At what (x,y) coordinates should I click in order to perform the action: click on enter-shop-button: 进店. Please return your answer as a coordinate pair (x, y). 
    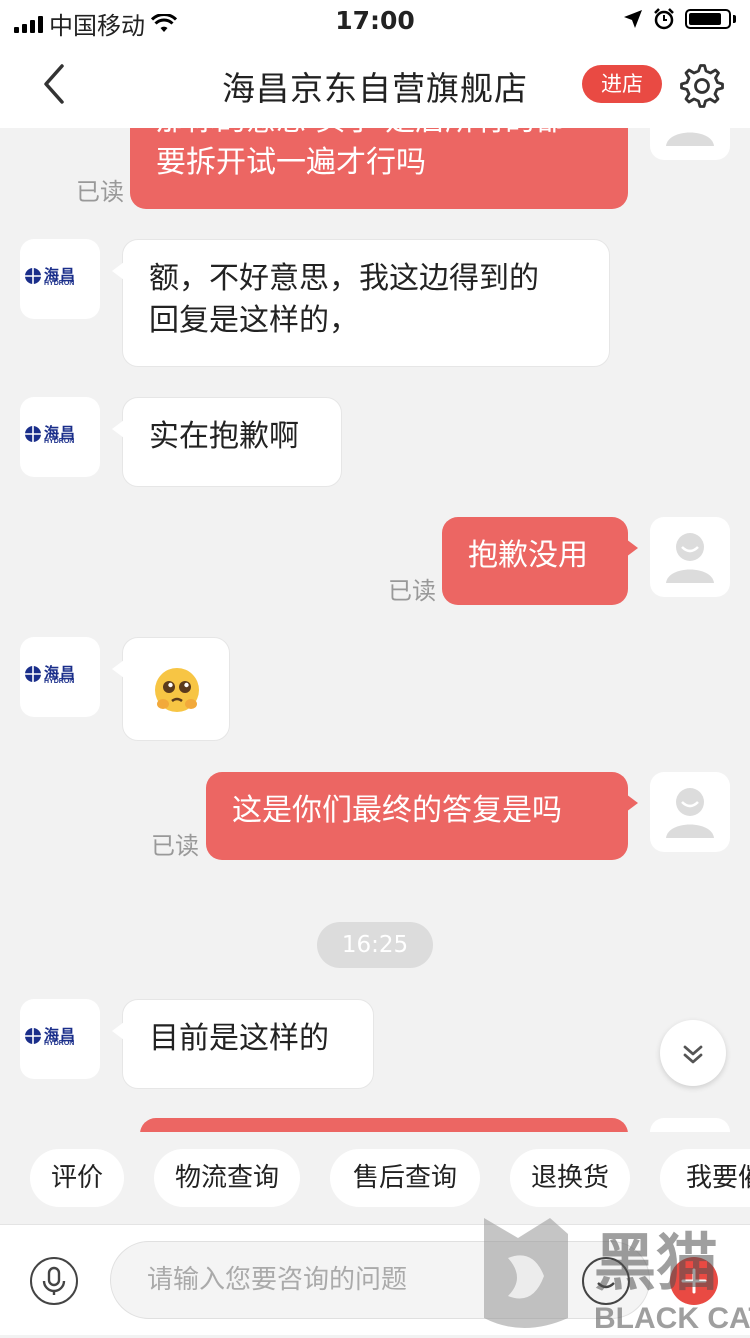
    Looking at the image, I should click on (622, 84).